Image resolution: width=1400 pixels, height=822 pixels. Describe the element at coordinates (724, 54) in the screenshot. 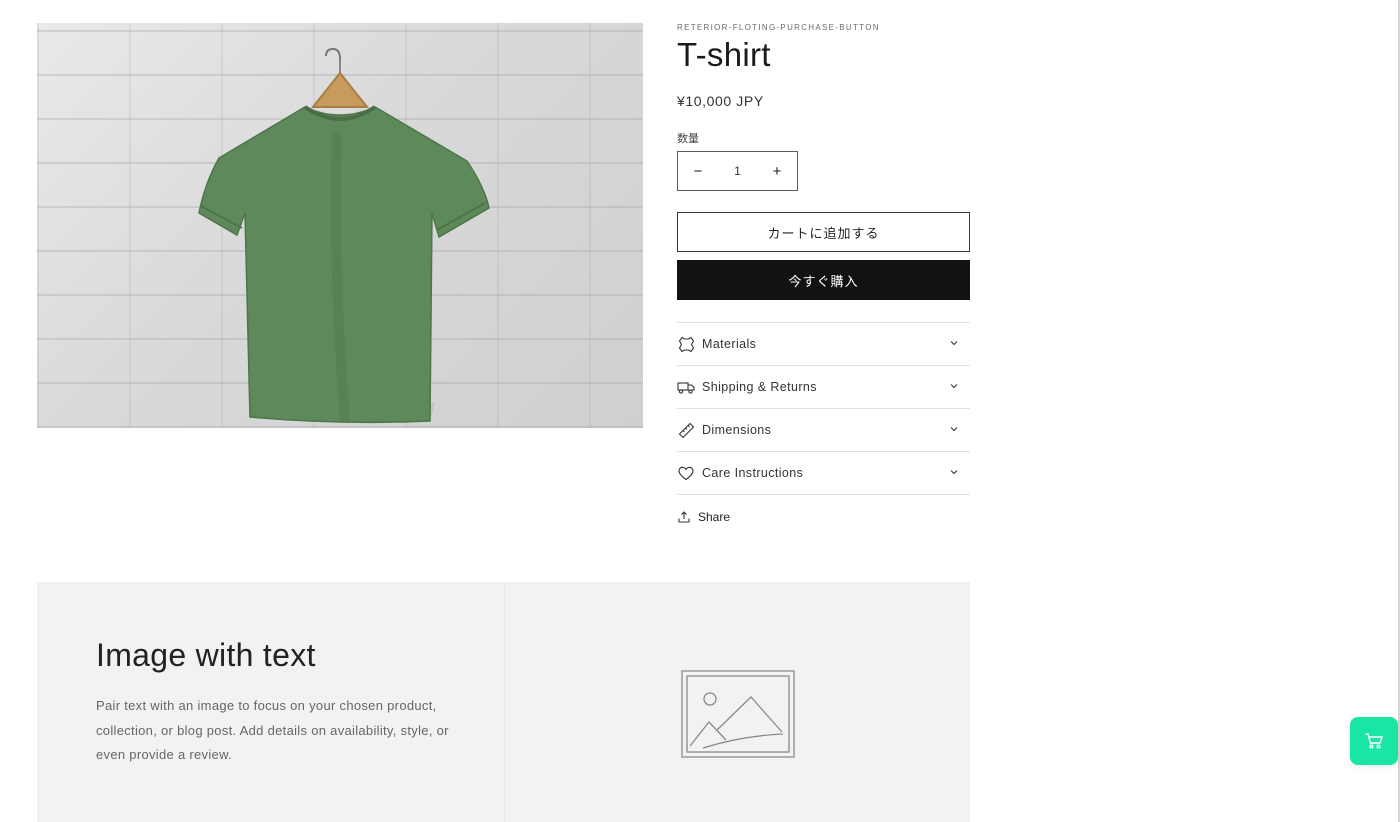

I see `product-title: T-shirt` at that location.